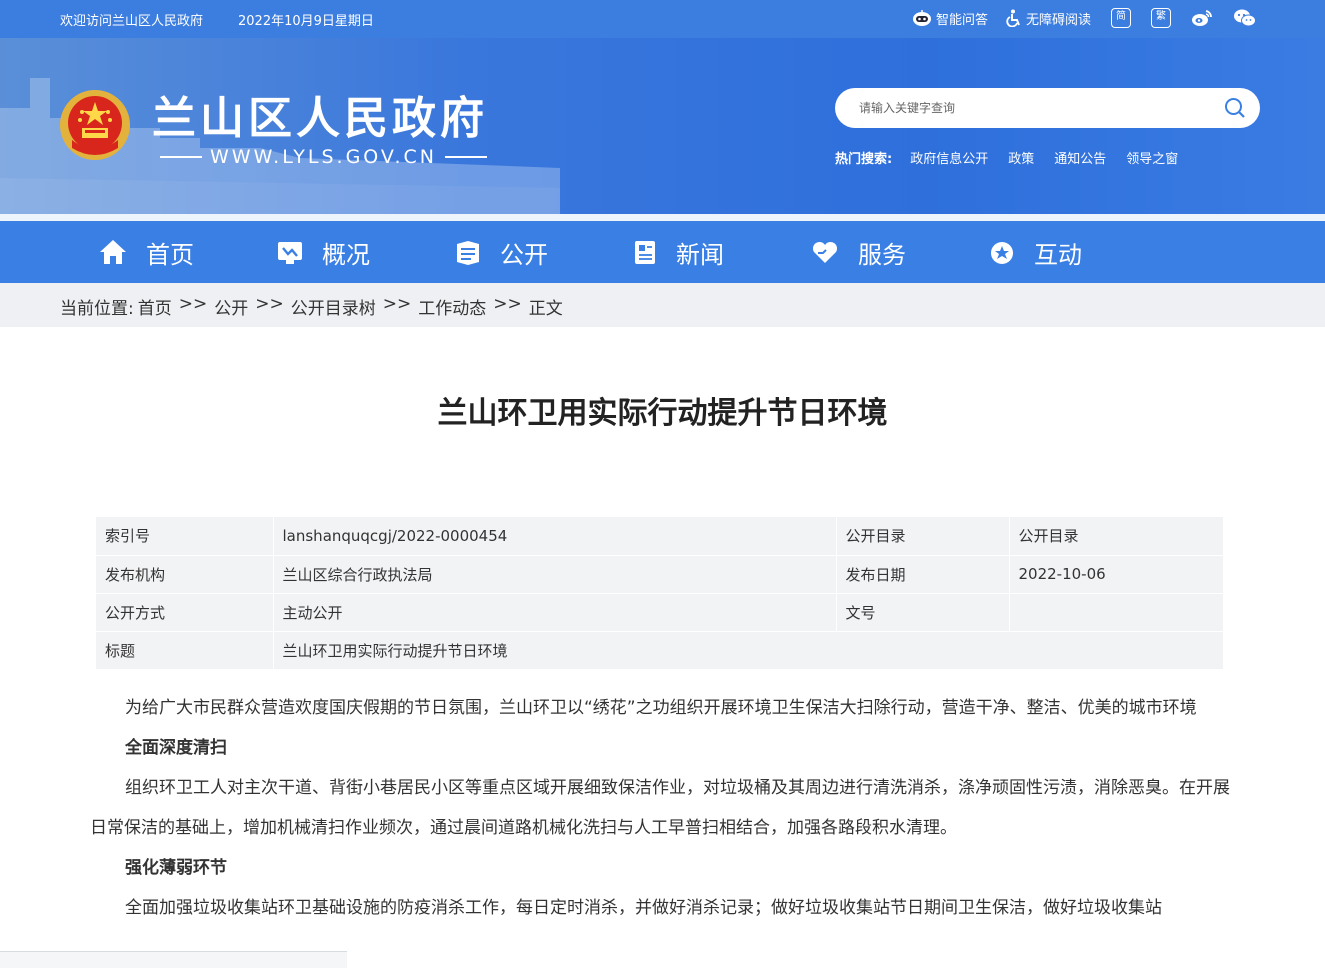  I want to click on current-date: 2022年10月9日星期日, so click(306, 21).